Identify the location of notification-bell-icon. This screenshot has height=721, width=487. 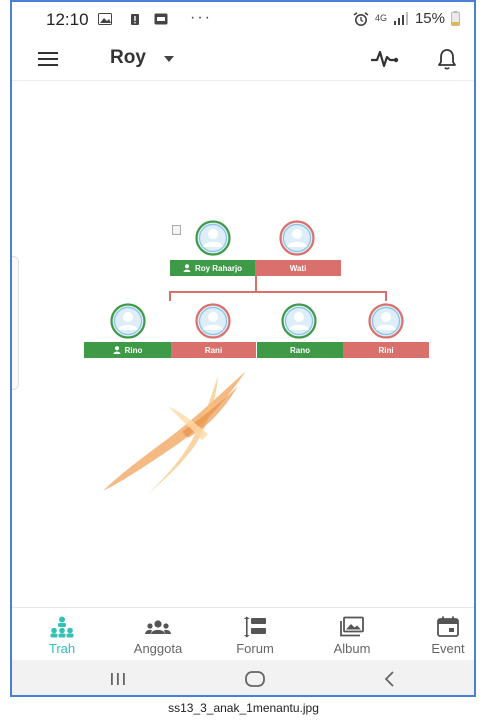
(447, 59).